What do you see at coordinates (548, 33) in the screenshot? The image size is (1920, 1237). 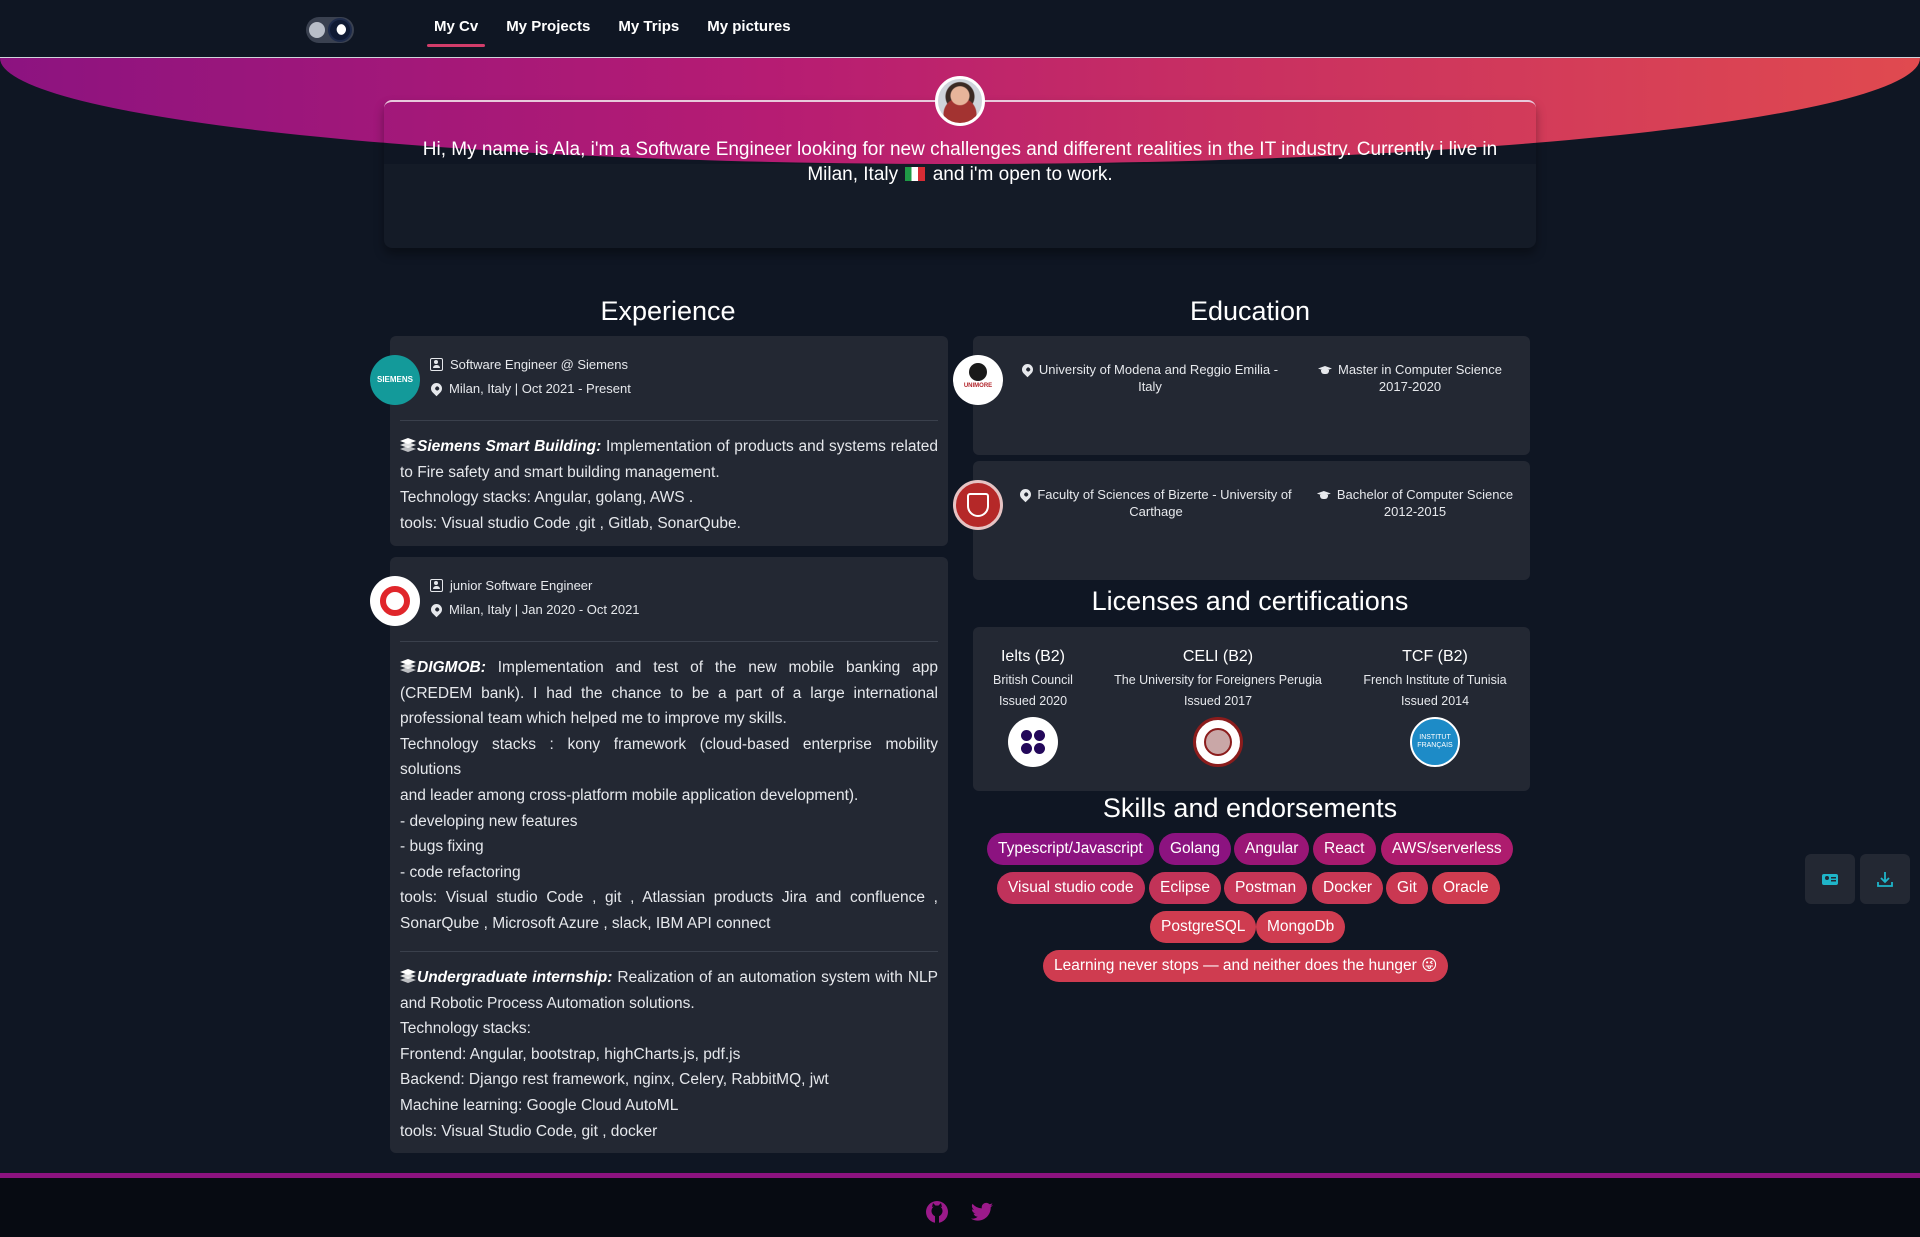 I see `nav-my-projects: My Projects` at bounding box center [548, 33].